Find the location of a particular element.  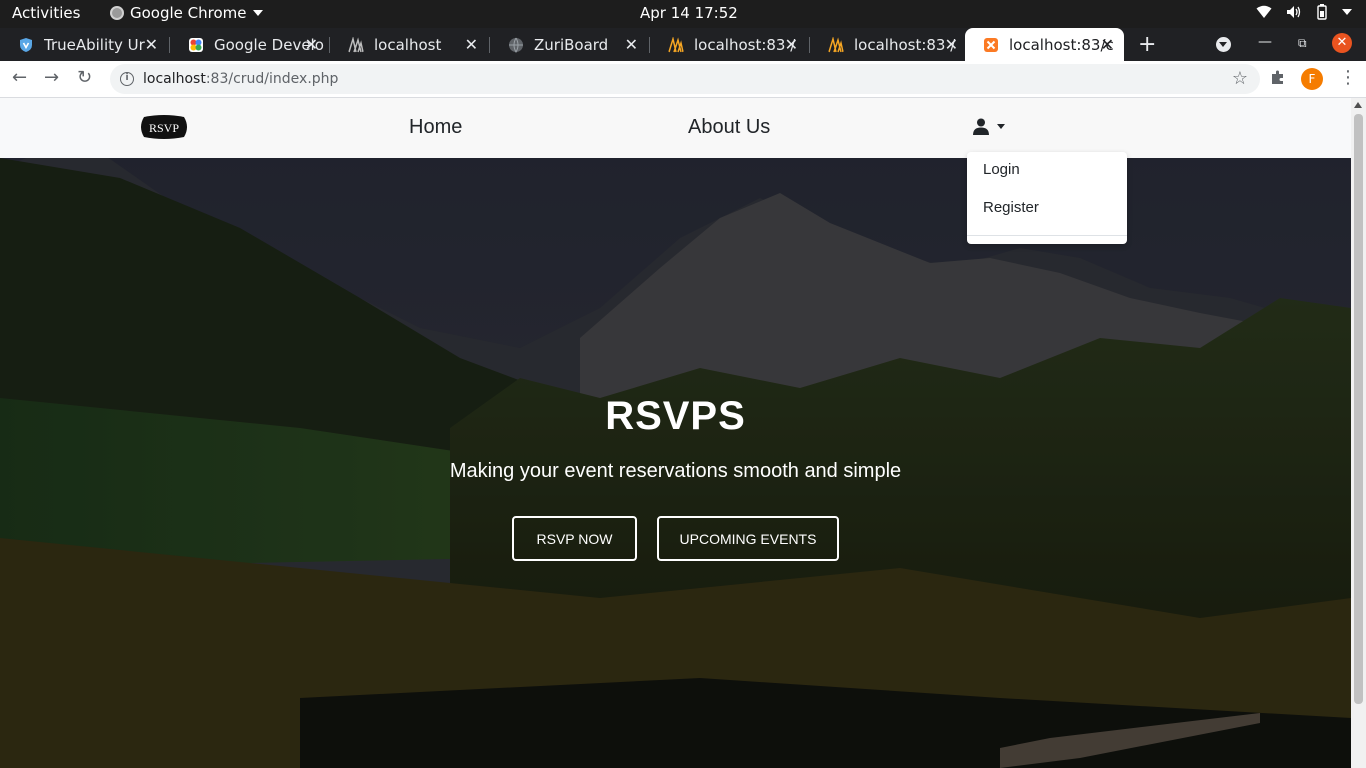

address-bar: i localhost:83/crud/index.php ☆ is located at coordinates (685, 79).